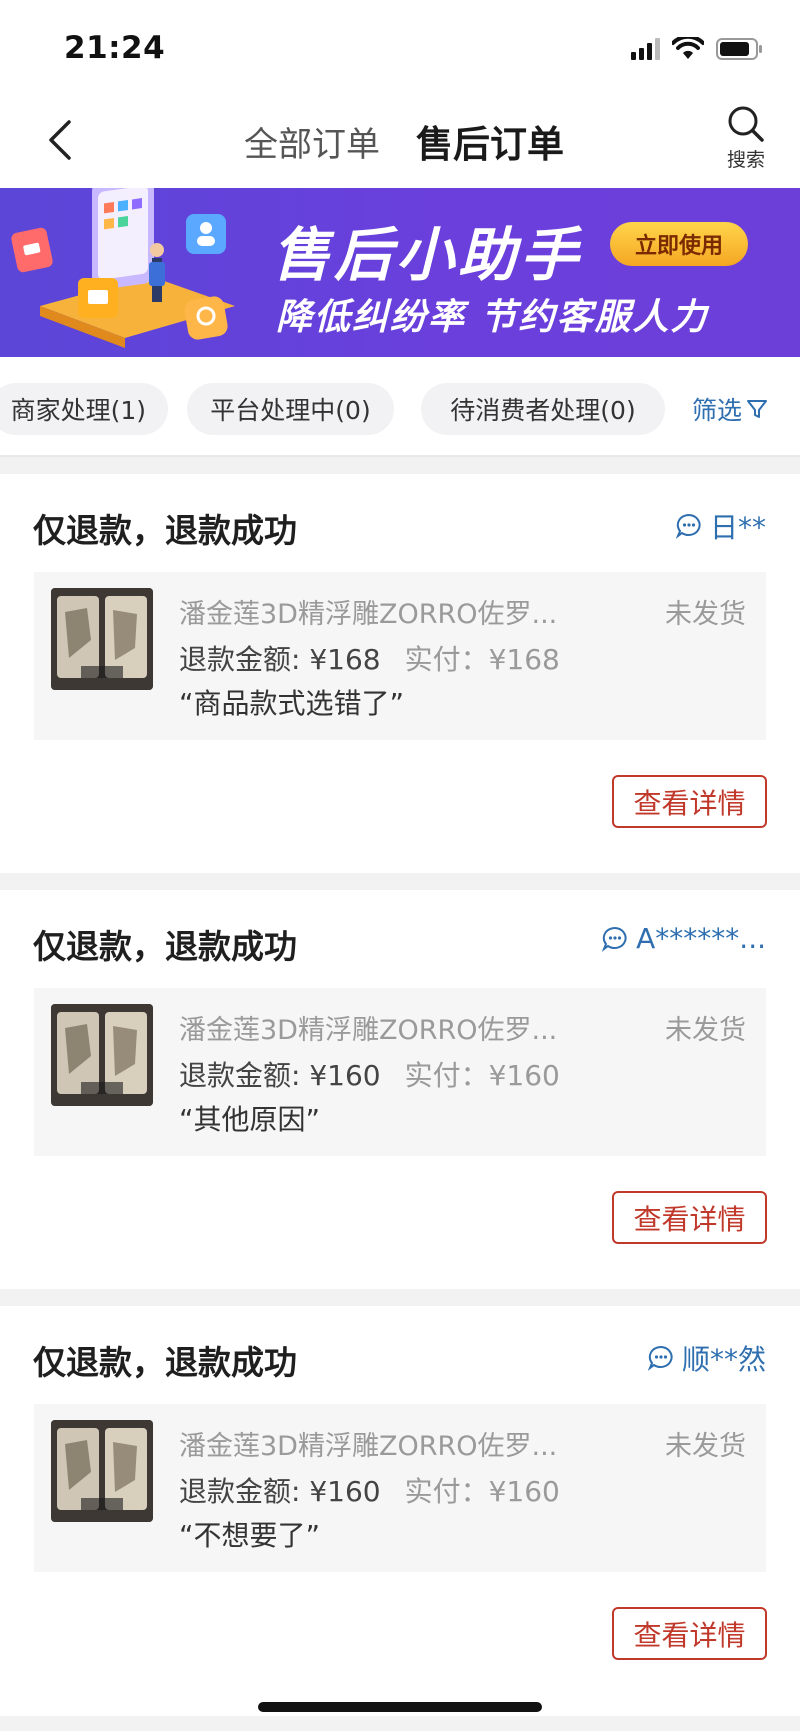 The image size is (800, 1731). What do you see at coordinates (543, 409) in the screenshot?
I see `chip-consumer-pending: 待消费者处理(0)` at bounding box center [543, 409].